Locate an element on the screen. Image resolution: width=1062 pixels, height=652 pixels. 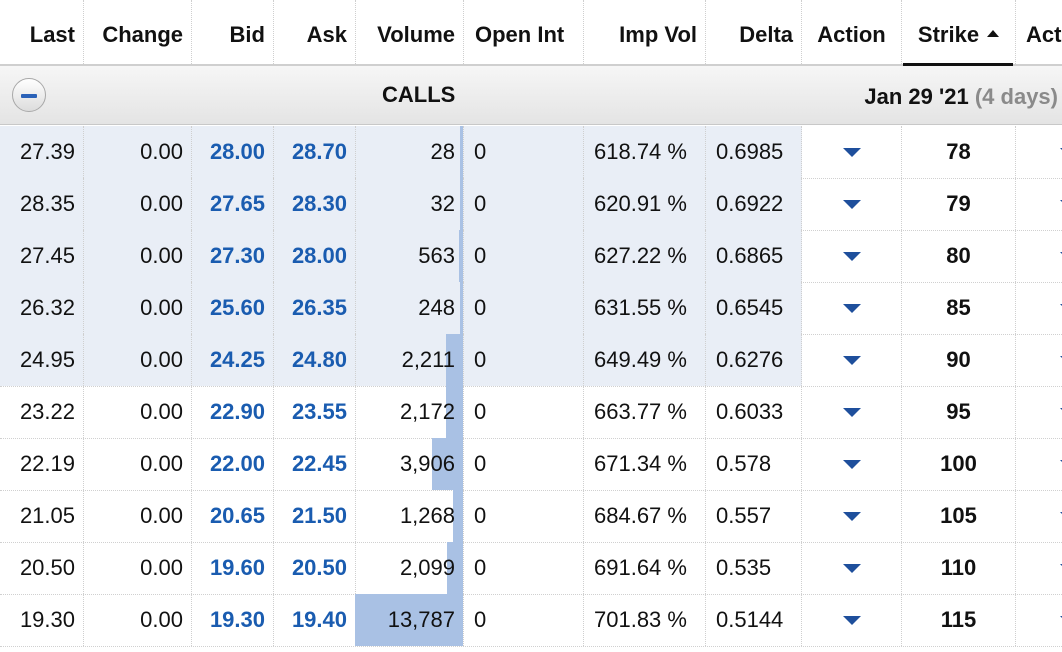
cell-open-int-value: 0 is located at coordinates (480, 567).